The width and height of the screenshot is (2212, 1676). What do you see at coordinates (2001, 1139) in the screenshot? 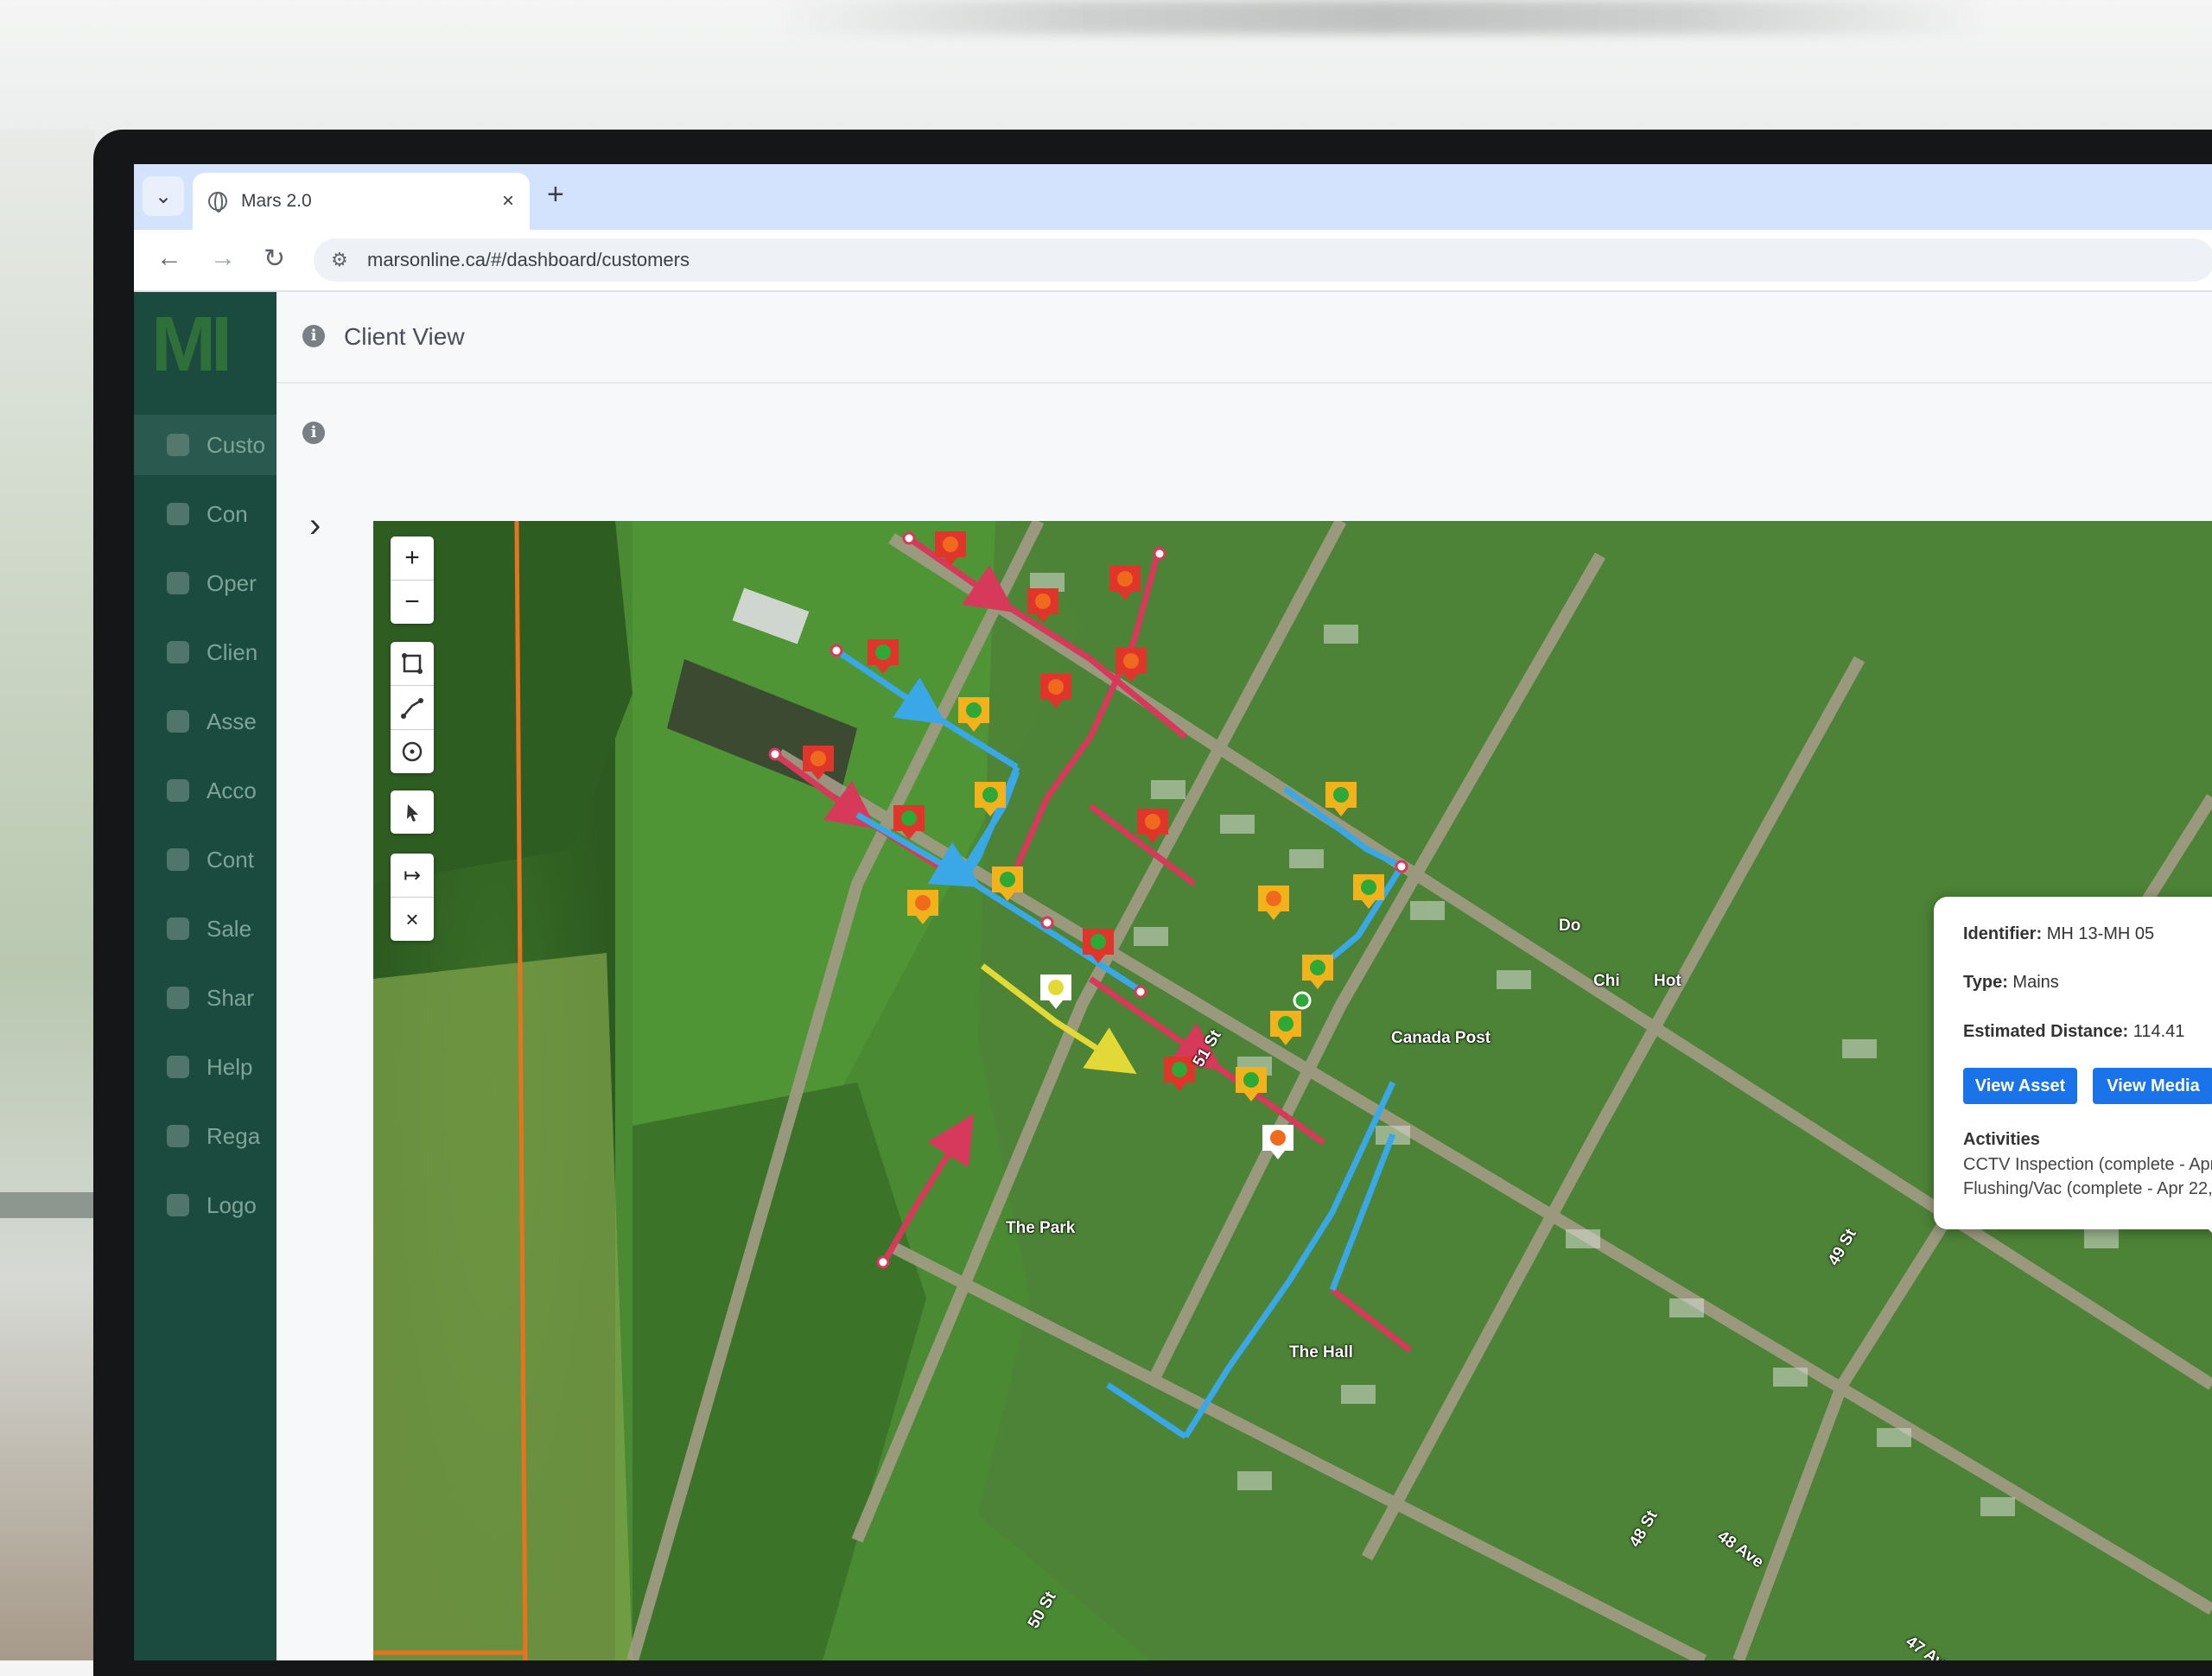
I see `activities-label: Activities` at bounding box center [2001, 1139].